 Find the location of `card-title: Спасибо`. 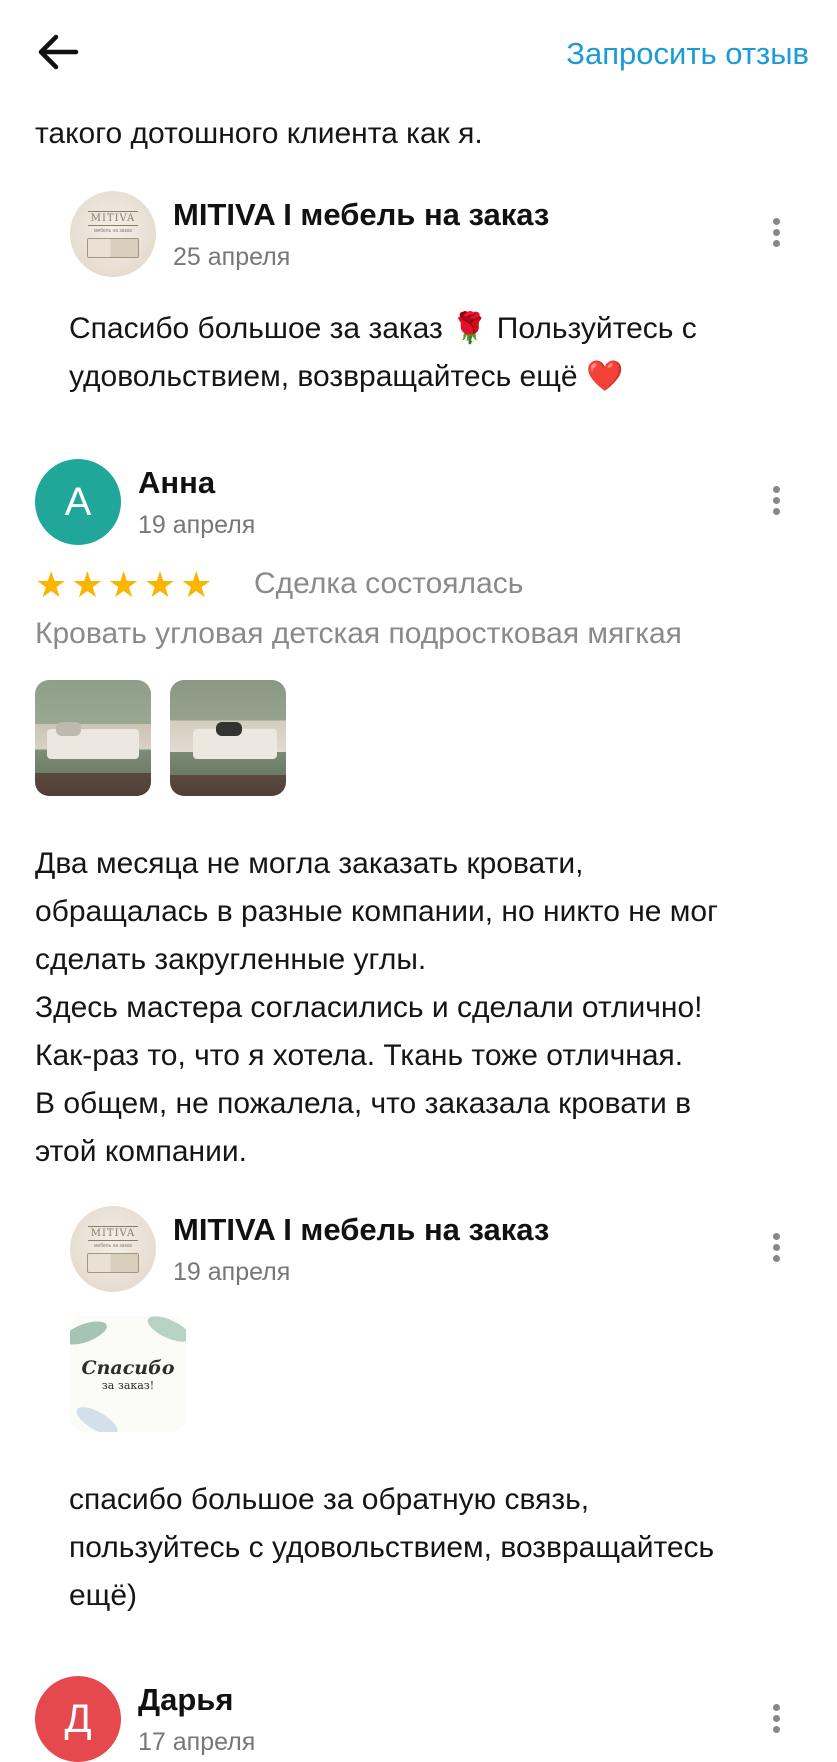

card-title: Спасибо is located at coordinates (128, 1367).